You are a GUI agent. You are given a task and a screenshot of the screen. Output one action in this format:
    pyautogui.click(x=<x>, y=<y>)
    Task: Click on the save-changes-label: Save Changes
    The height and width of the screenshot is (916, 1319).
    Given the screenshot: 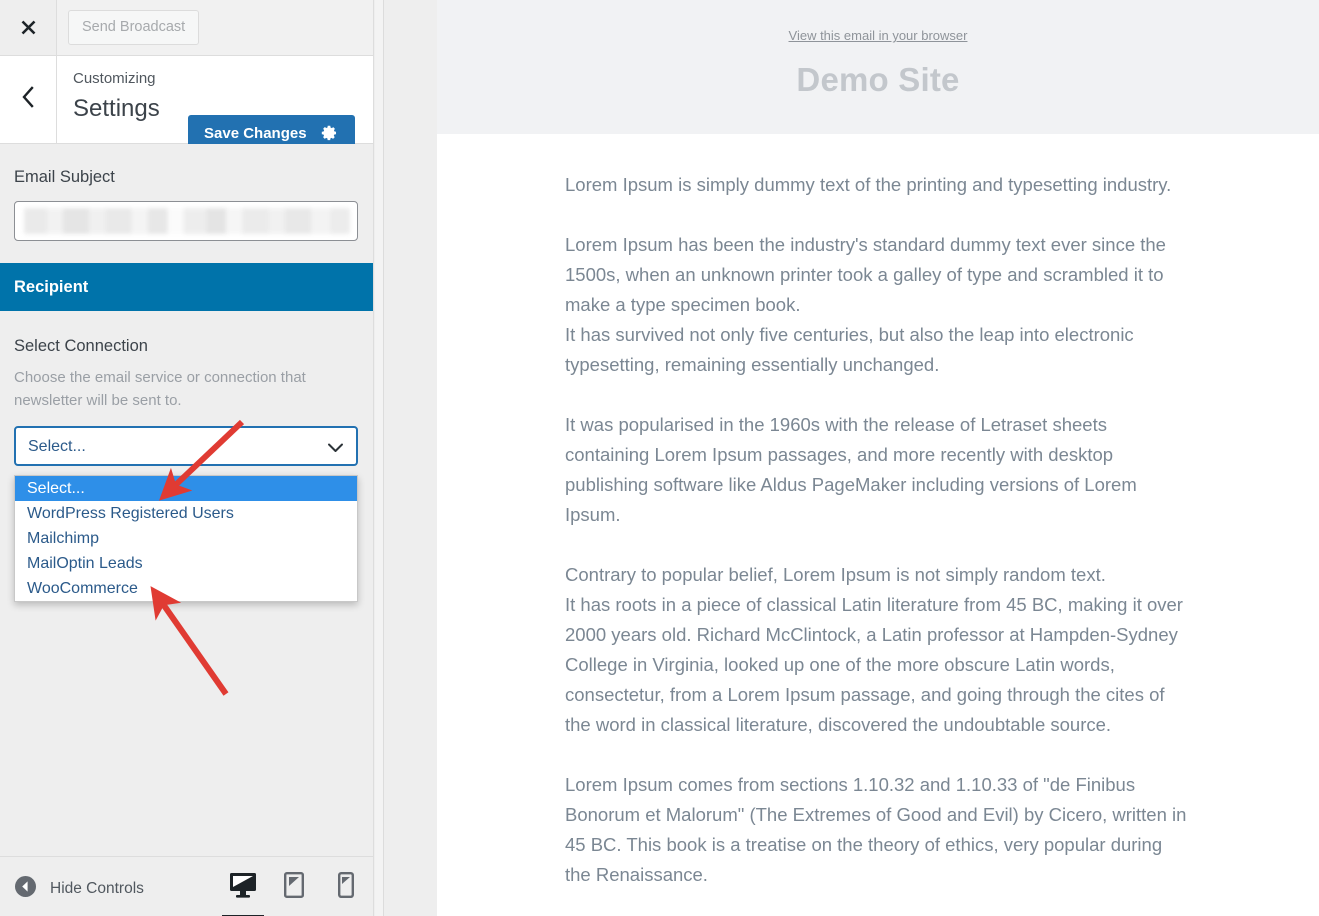 What is the action you would take?
    pyautogui.click(x=255, y=133)
    